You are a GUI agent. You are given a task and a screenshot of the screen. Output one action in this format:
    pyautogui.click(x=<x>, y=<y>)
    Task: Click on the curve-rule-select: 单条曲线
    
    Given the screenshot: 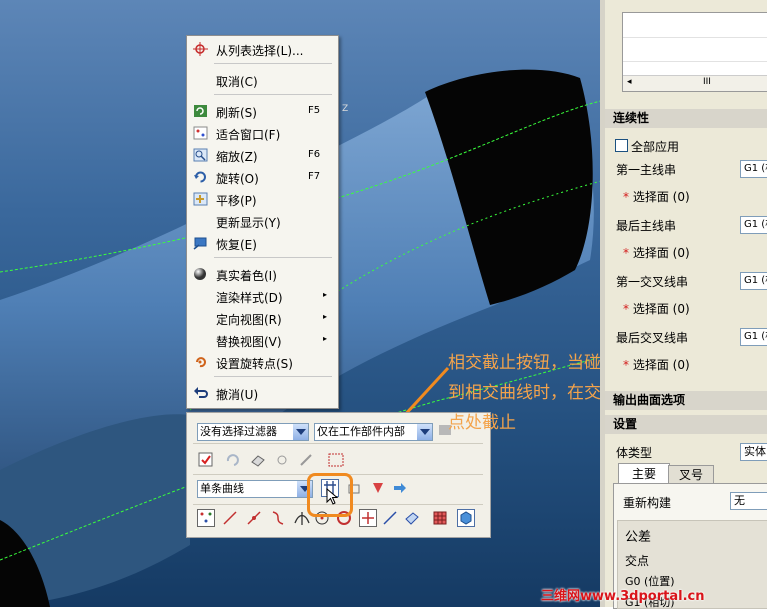 What is the action you would take?
    pyautogui.click(x=255, y=489)
    